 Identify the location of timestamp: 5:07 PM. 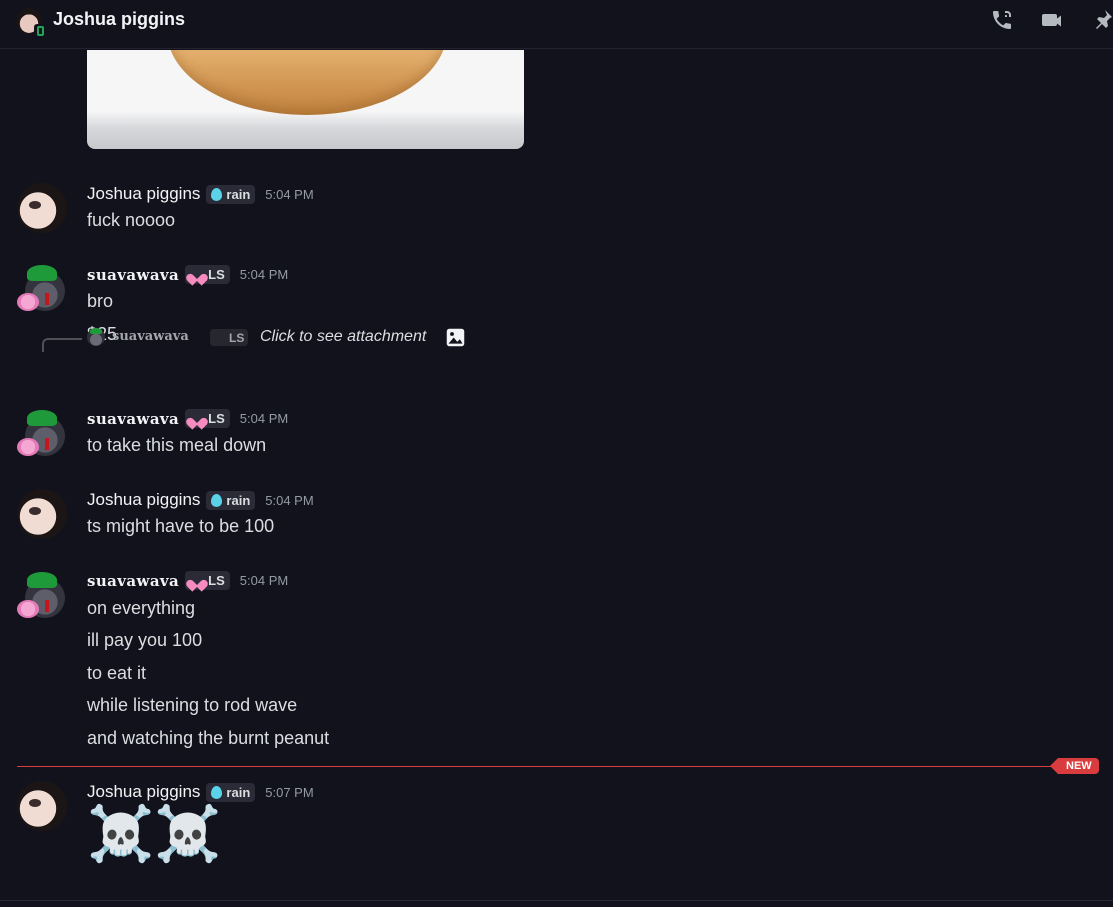
(289, 792).